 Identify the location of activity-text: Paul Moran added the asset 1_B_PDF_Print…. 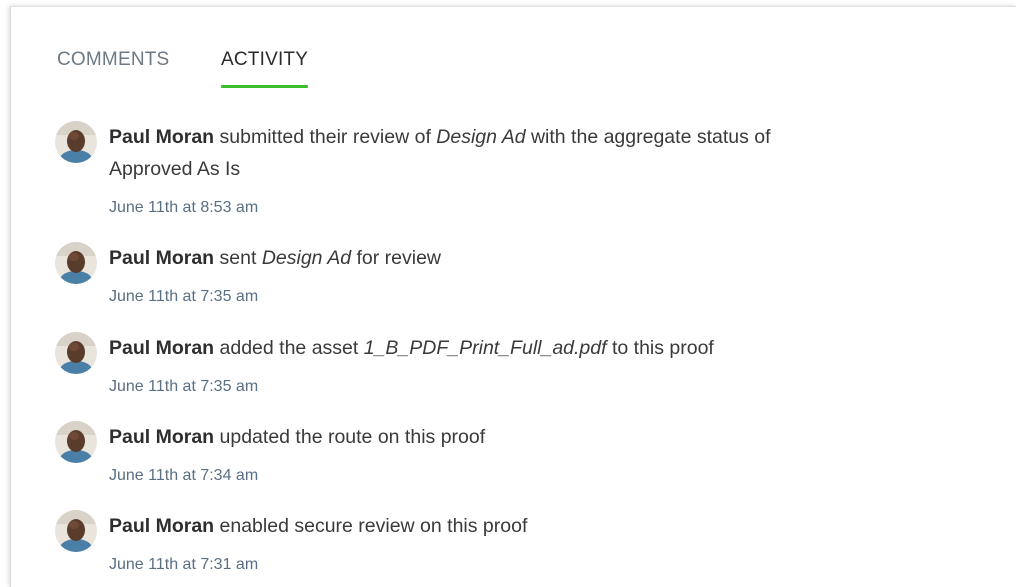
(509, 348).